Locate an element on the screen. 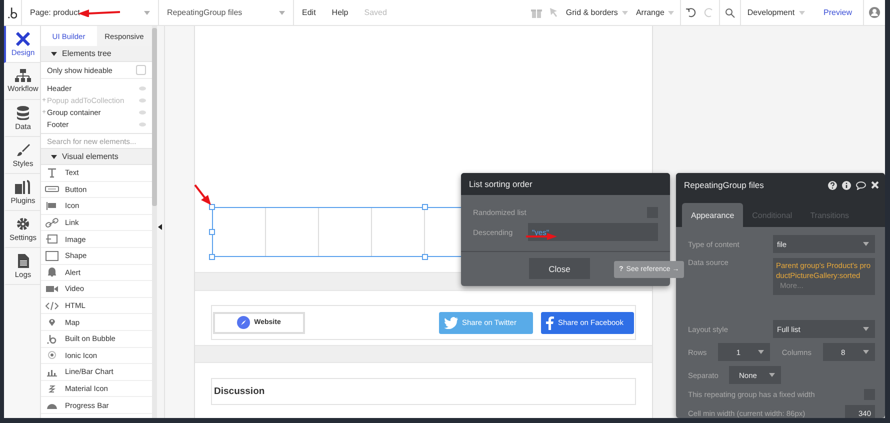 The height and width of the screenshot is (423, 890). close-icon is located at coordinates (875, 185).